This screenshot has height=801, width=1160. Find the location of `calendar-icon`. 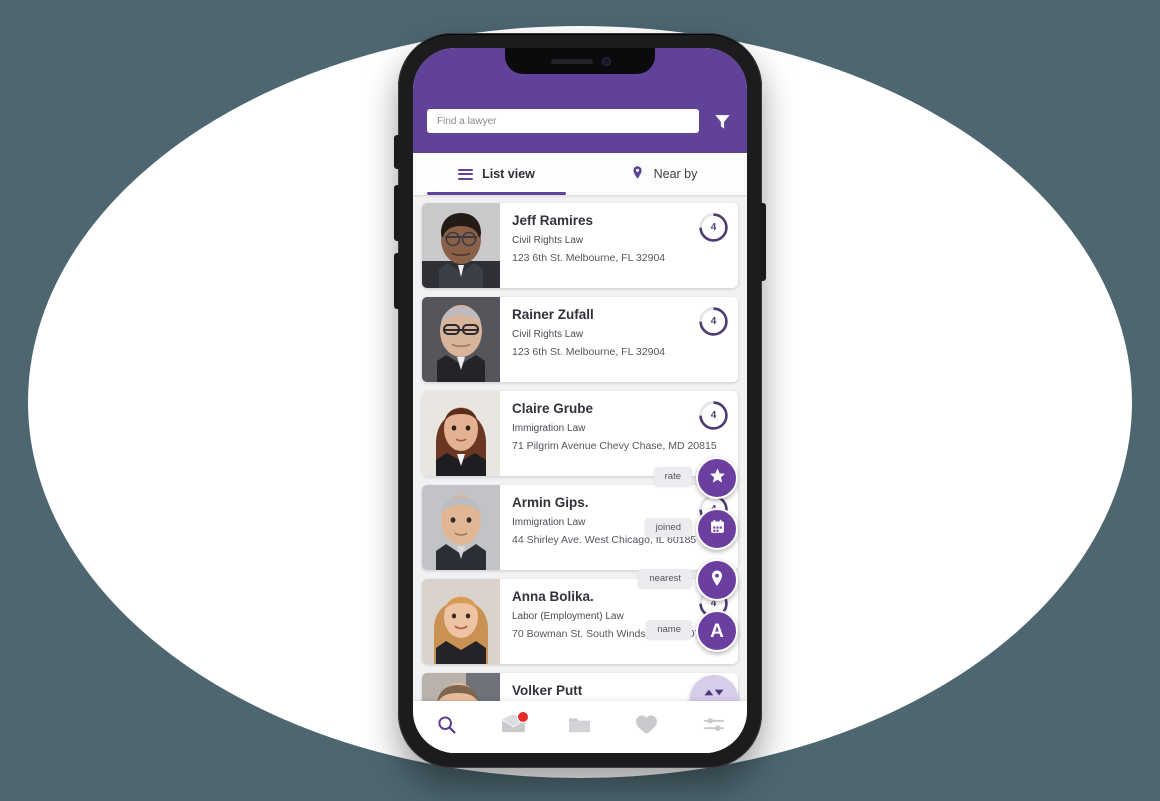

calendar-icon is located at coordinates (717, 529).